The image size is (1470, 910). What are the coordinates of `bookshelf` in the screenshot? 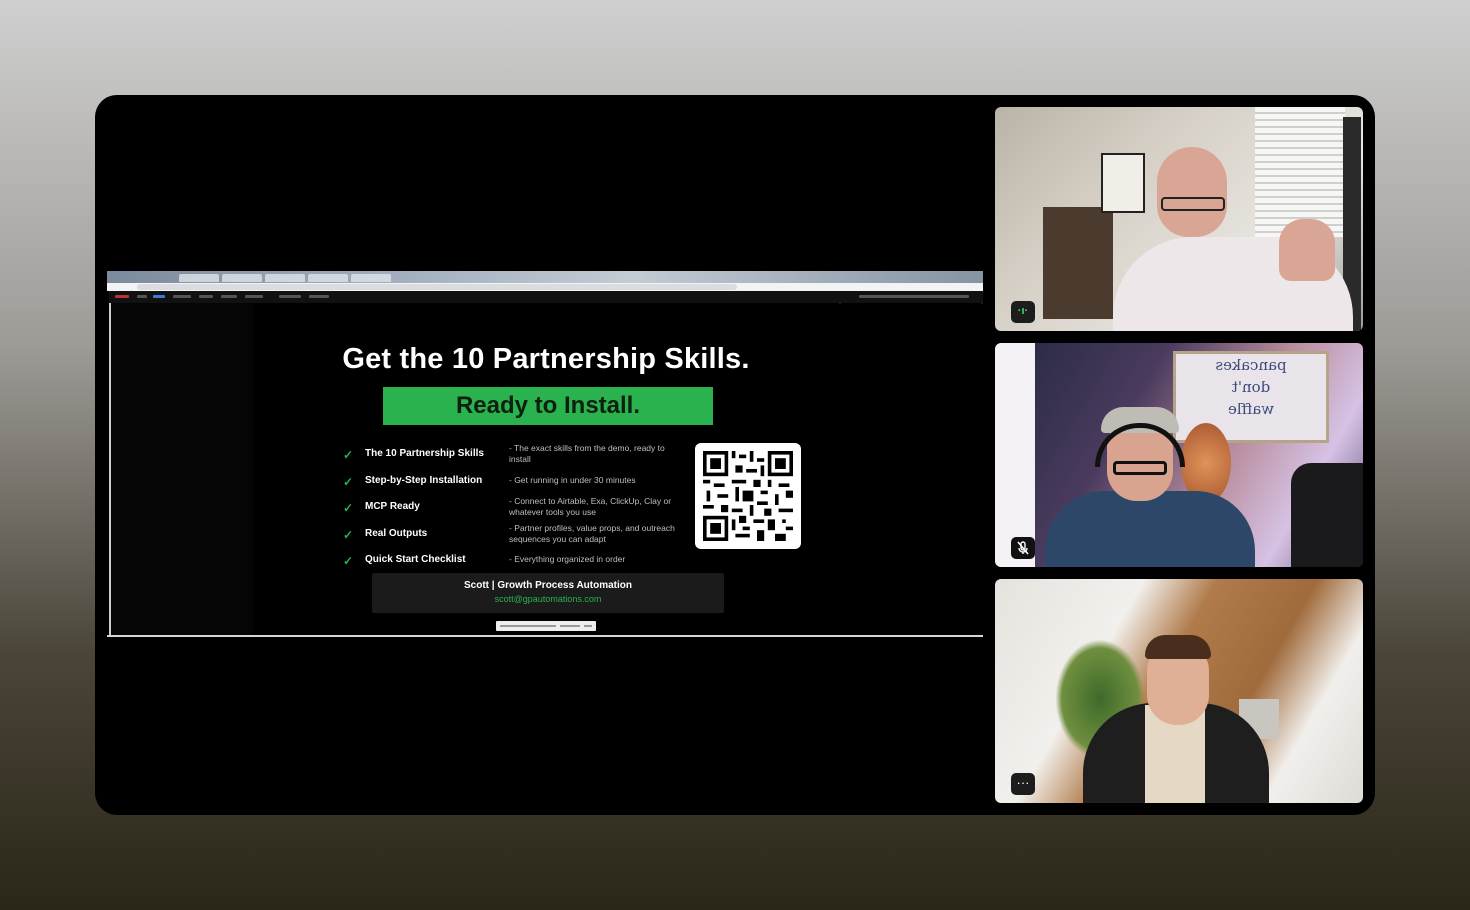 It's located at (1078, 263).